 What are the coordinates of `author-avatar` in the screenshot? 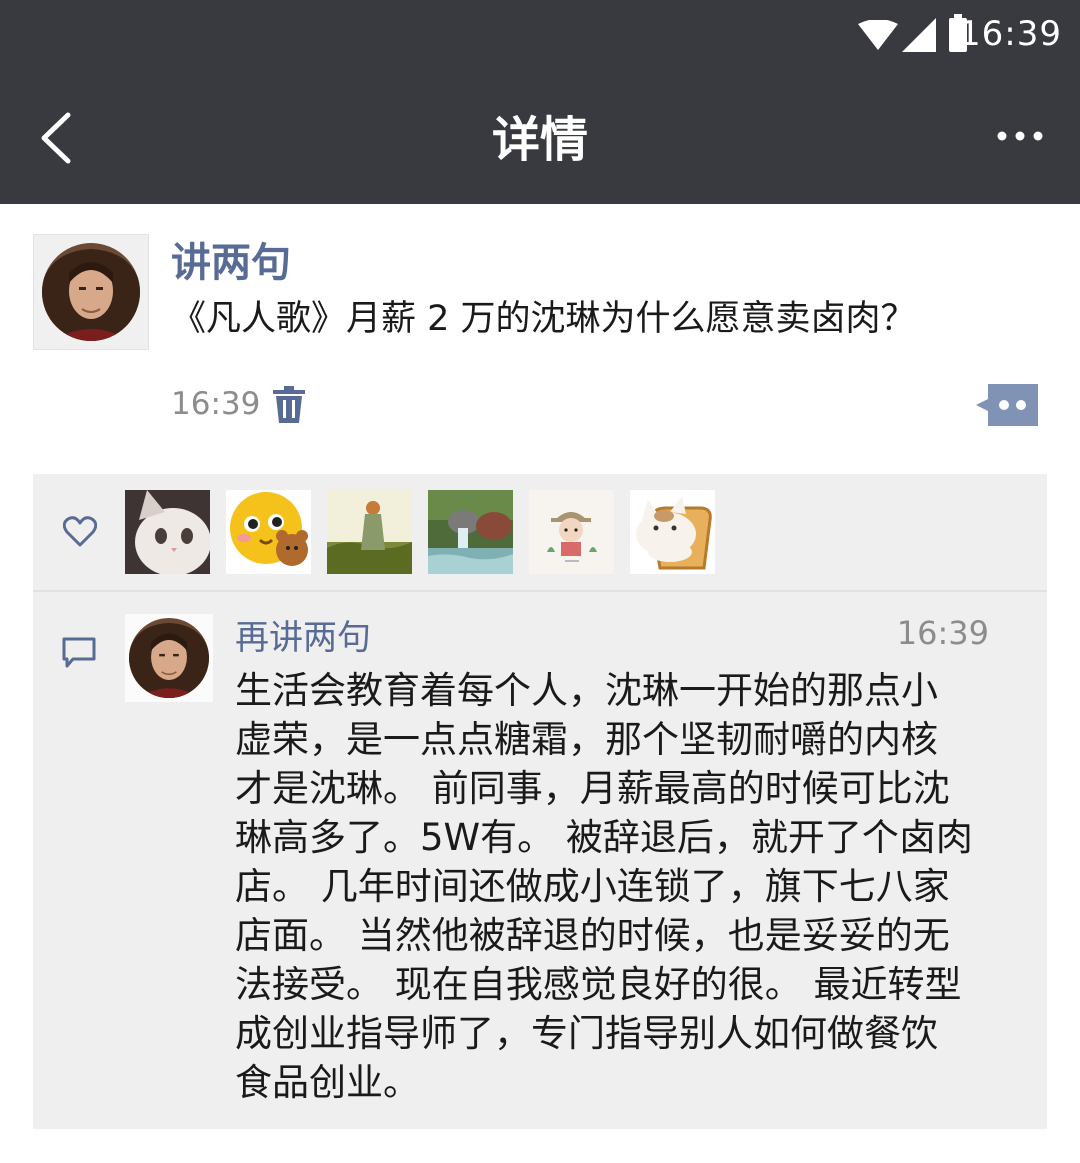 It's located at (91, 292).